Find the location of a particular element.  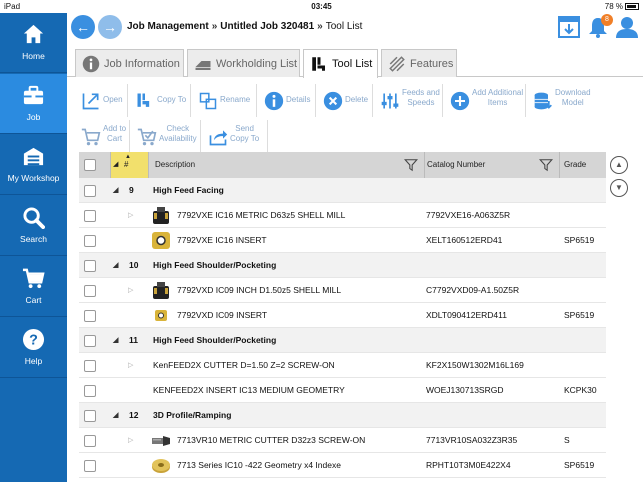

feeds-and-speeds-label: Feeds and Speeds is located at coordinates (421, 98).